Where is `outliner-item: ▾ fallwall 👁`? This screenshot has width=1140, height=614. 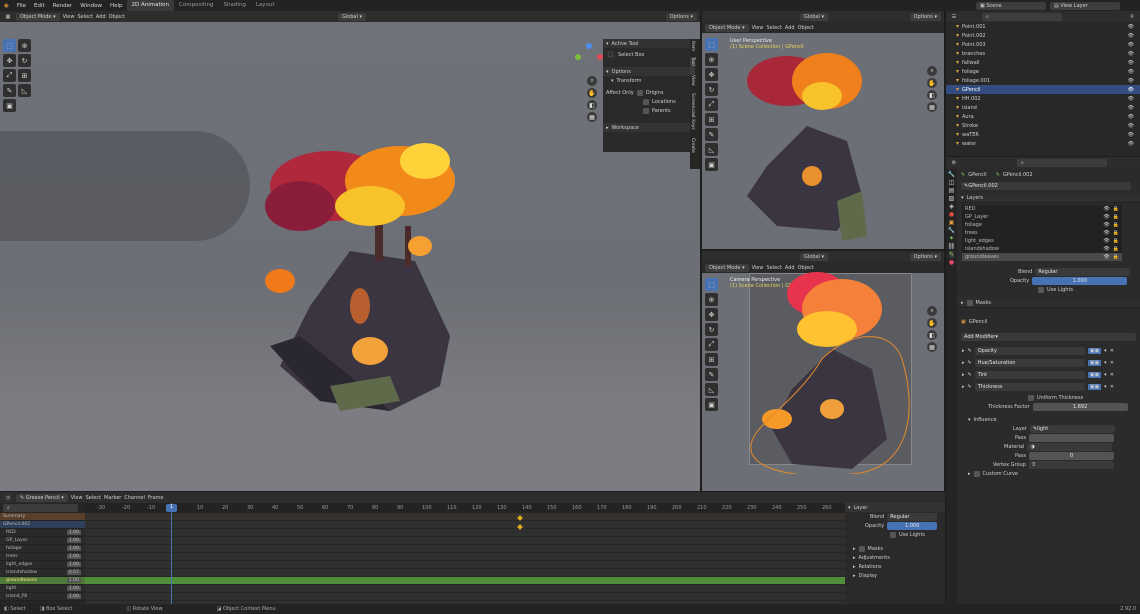 outliner-item: ▾ fallwall 👁 is located at coordinates (1043, 62).